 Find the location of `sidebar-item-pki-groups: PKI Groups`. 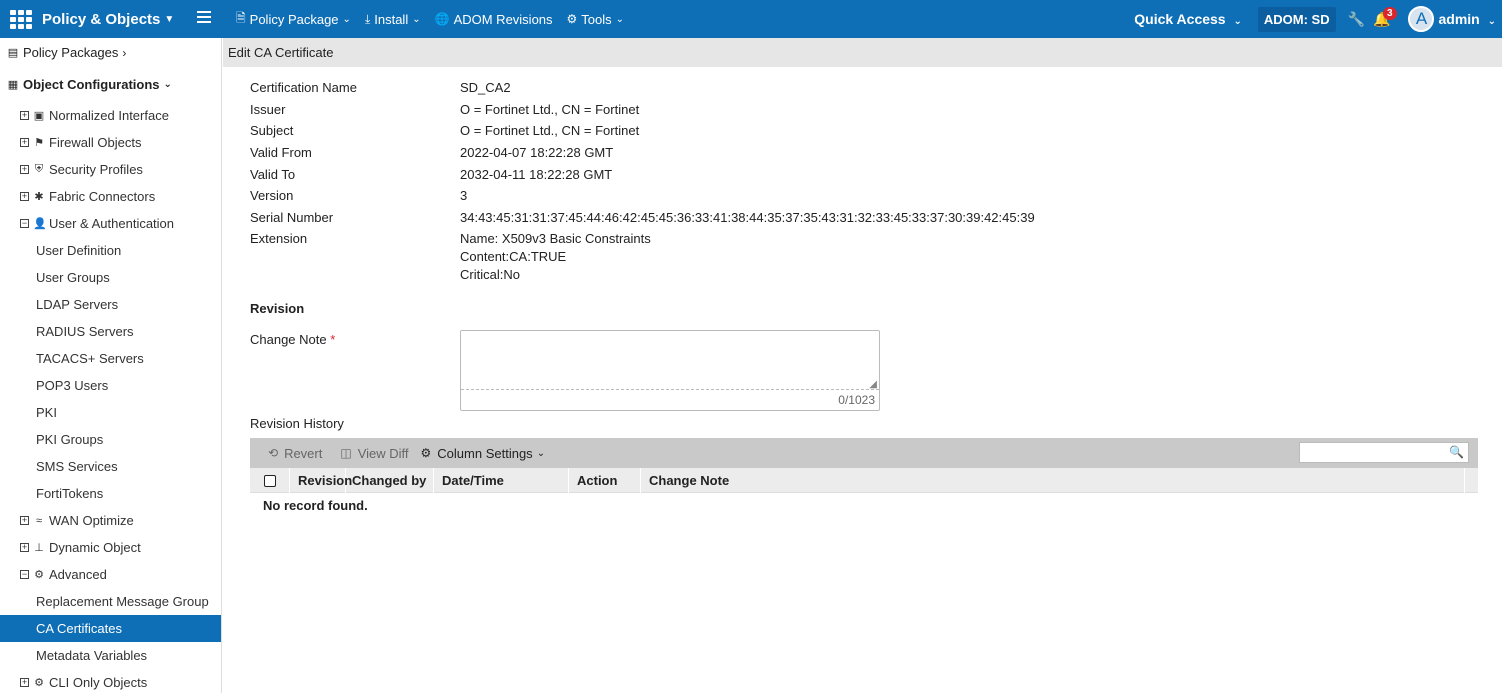

sidebar-item-pki-groups: PKI Groups is located at coordinates (110, 439).